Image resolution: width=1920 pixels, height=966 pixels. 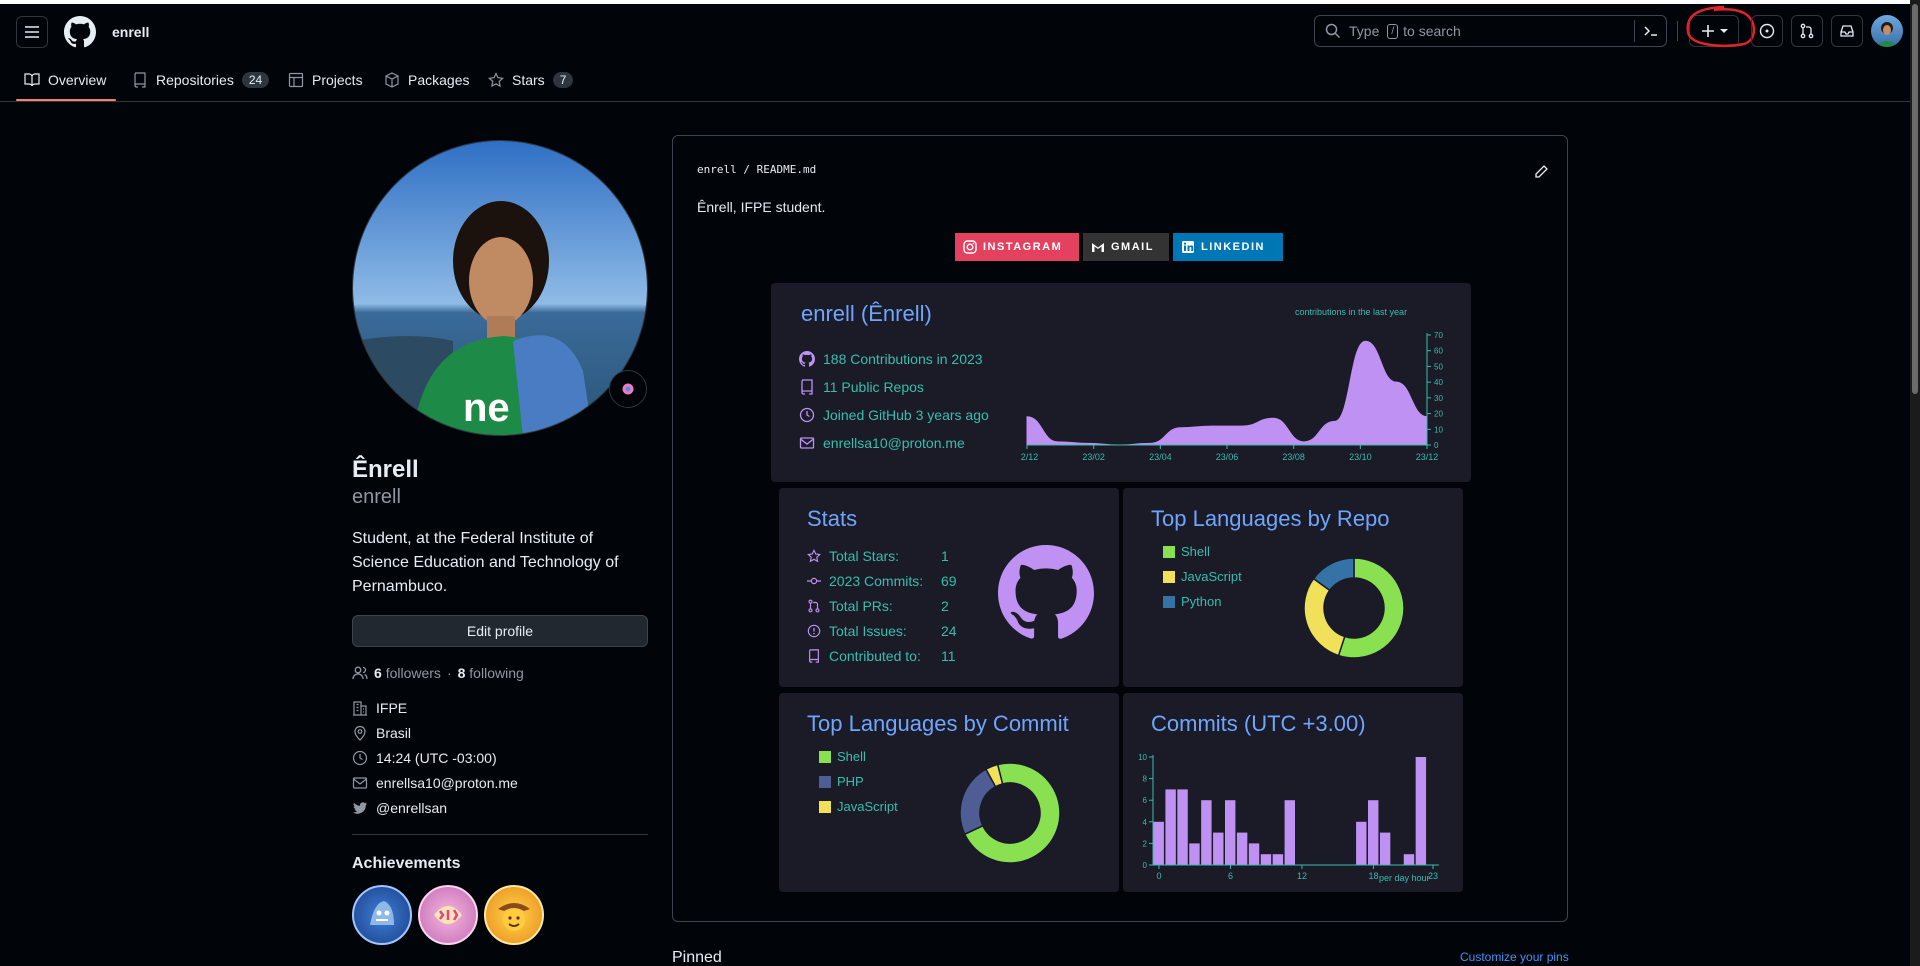 What do you see at coordinates (807, 387) in the screenshot?
I see `repo-icon` at bounding box center [807, 387].